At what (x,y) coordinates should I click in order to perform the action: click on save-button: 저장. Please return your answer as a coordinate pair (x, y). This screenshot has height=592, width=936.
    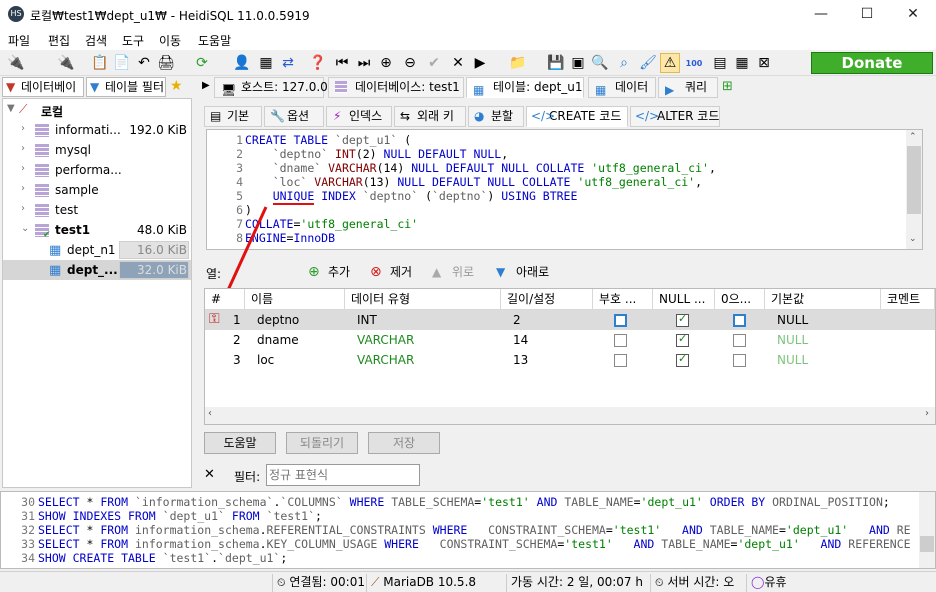
    Looking at the image, I should click on (404, 443).